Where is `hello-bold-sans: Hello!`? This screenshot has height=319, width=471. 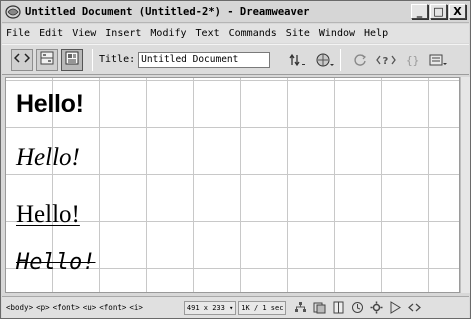
hello-bold-sans: Hello! is located at coordinates (50, 104).